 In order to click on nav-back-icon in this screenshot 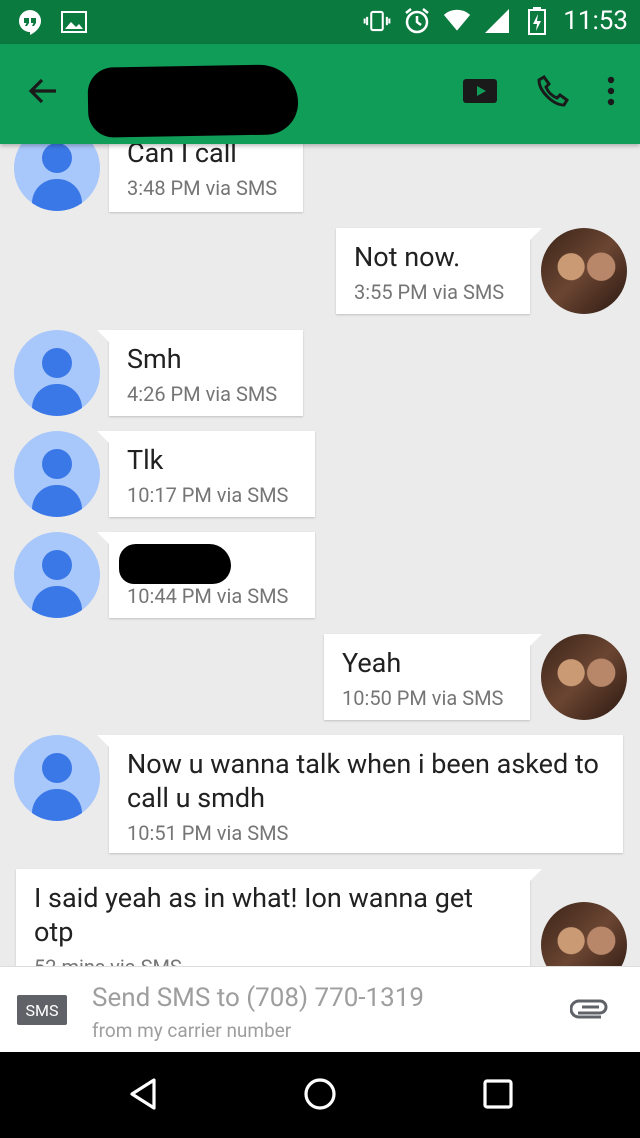, I will do `click(144, 1094)`.